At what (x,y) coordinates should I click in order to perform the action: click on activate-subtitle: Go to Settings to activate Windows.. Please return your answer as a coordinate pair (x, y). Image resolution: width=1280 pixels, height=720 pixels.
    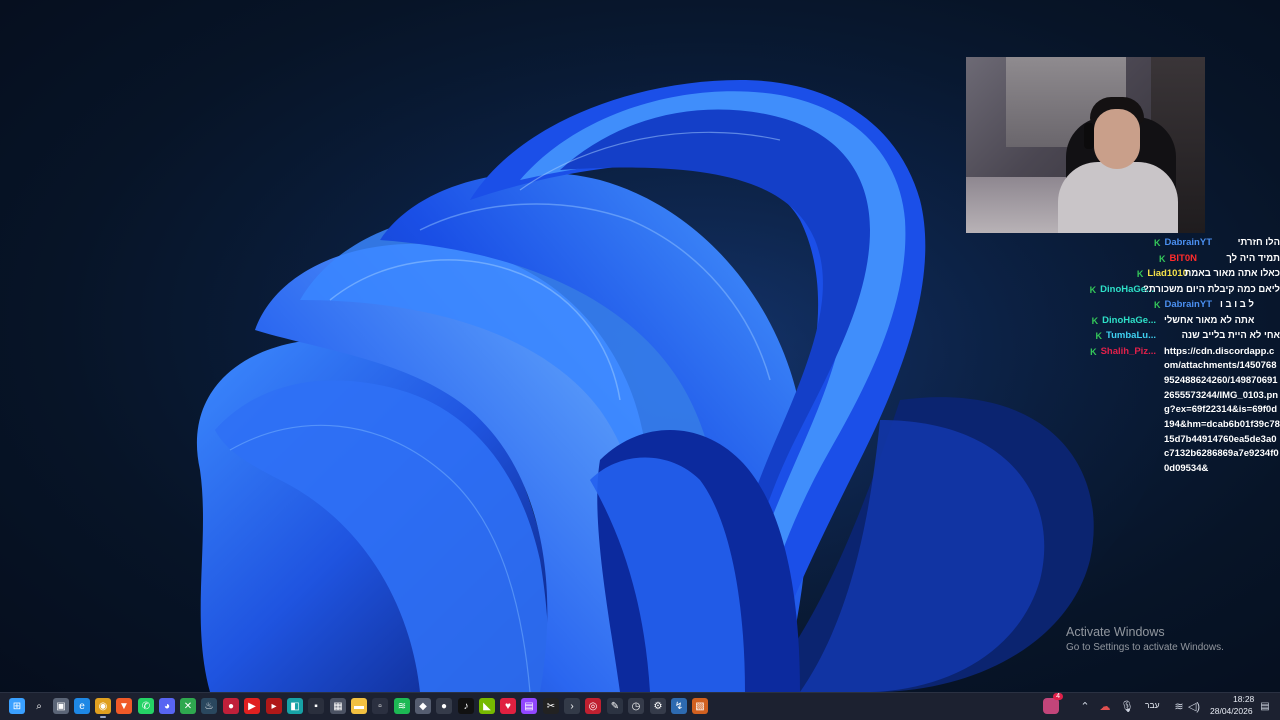
    Looking at the image, I should click on (1145, 647).